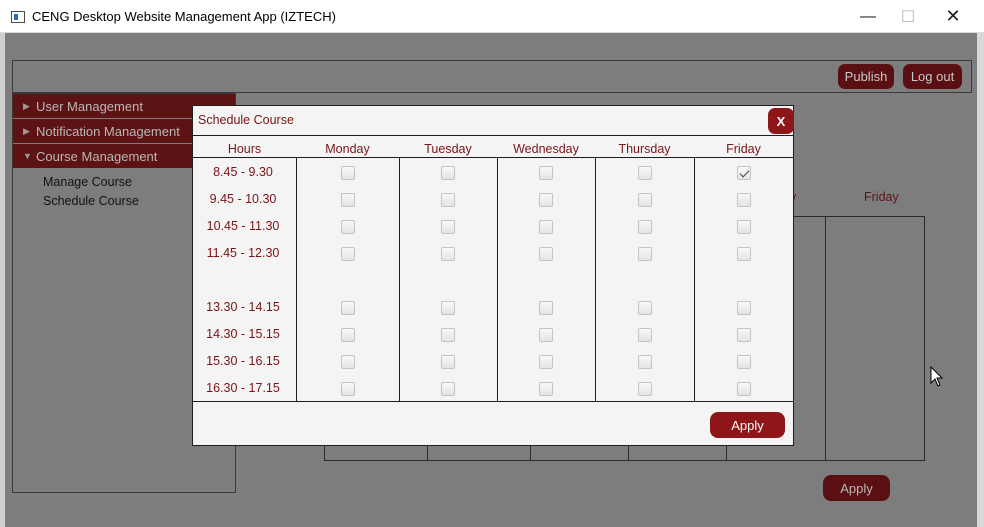 This screenshot has height=527, width=984. What do you see at coordinates (866, 76) in the screenshot?
I see `publish-button: Publish` at bounding box center [866, 76].